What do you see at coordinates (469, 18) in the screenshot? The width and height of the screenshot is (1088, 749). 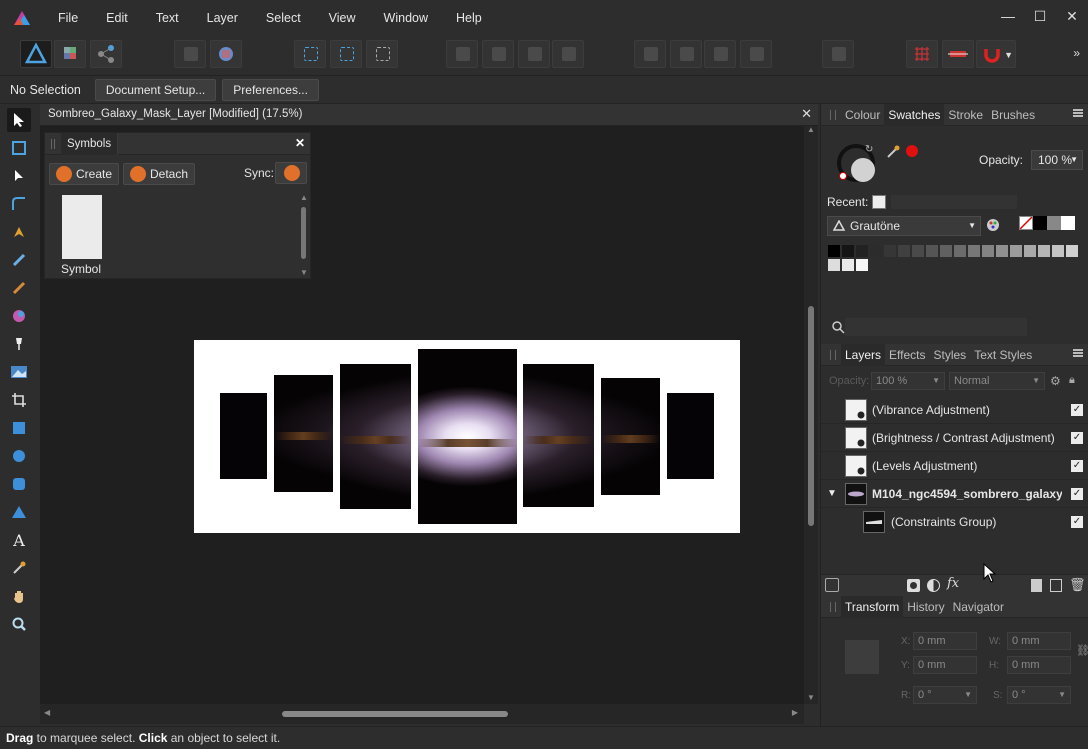 I see `menu-help: Help` at bounding box center [469, 18].